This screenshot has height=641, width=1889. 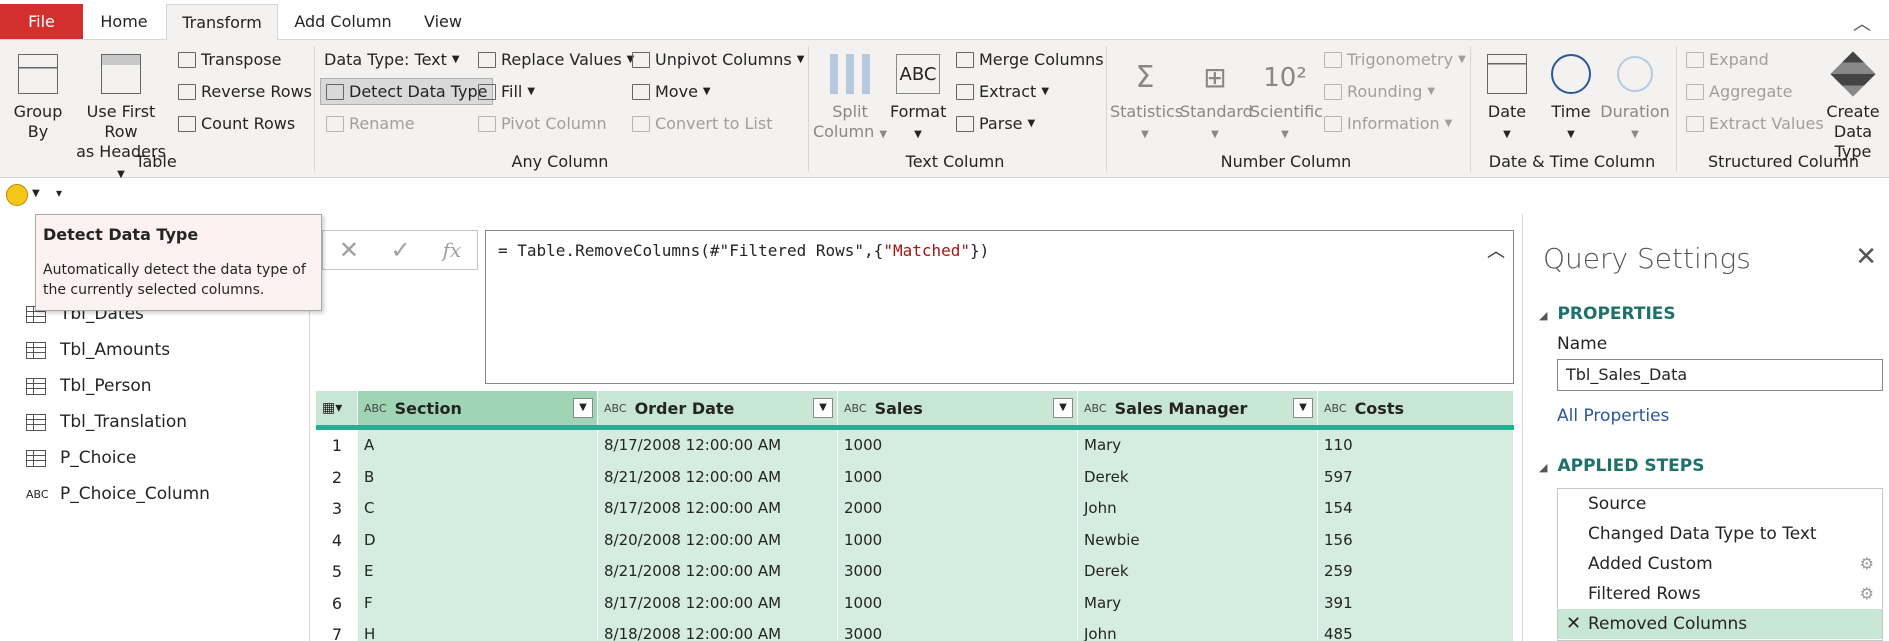 I want to click on table-row: 1 A 8/17/2008 12:00:00 AM 1000 Mary 110, so click(x=915, y=446).